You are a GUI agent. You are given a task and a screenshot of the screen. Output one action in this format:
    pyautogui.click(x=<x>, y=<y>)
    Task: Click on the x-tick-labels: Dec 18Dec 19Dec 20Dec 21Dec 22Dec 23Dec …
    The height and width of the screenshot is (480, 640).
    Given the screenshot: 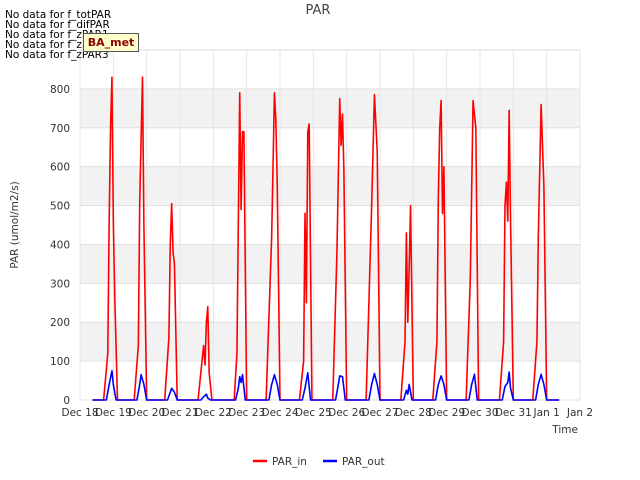 What is the action you would take?
    pyautogui.click(x=327, y=413)
    